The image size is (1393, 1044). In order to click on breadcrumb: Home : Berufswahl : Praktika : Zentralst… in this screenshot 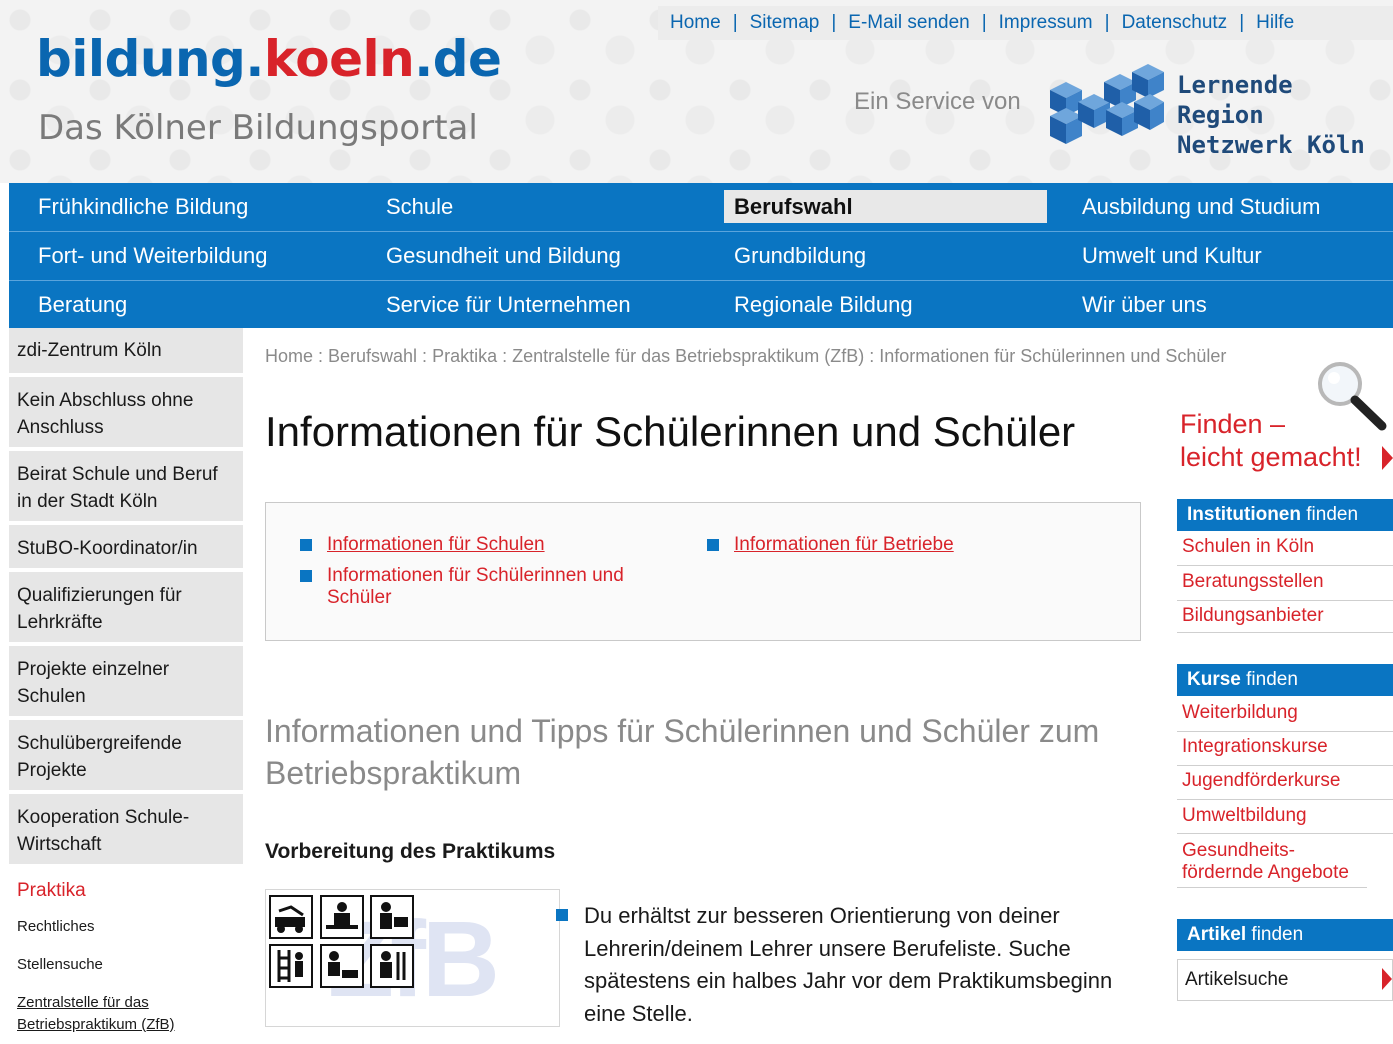, I will do `click(807, 358)`.